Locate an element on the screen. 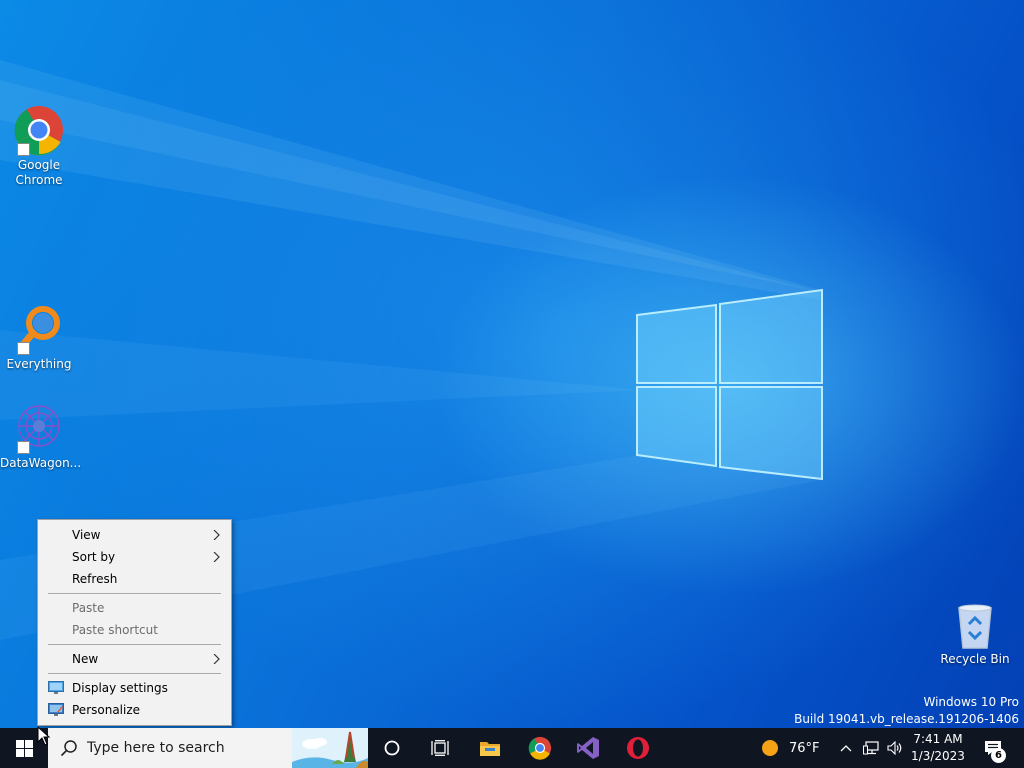  menu-item-label: Refresh is located at coordinates (95, 579).